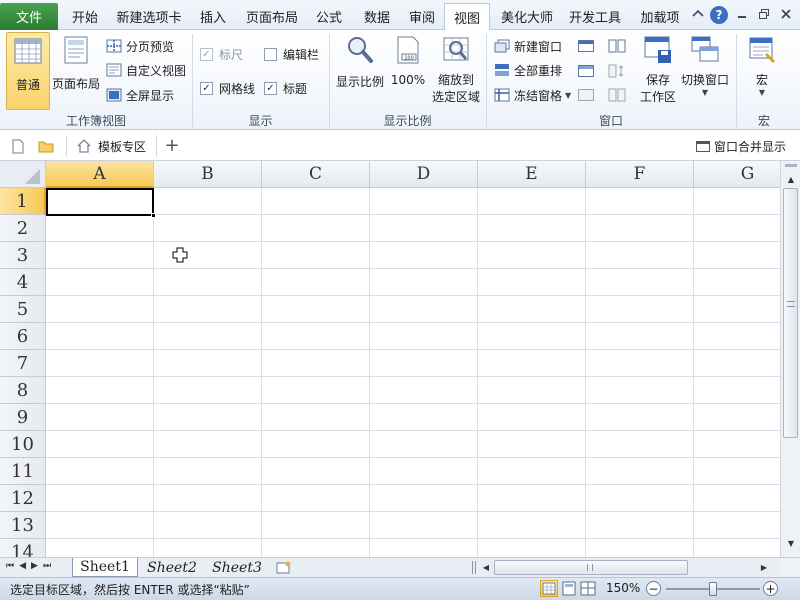 This screenshot has height=600, width=800. I want to click on scroll-up-arrow-icon: ▲, so click(791, 179).